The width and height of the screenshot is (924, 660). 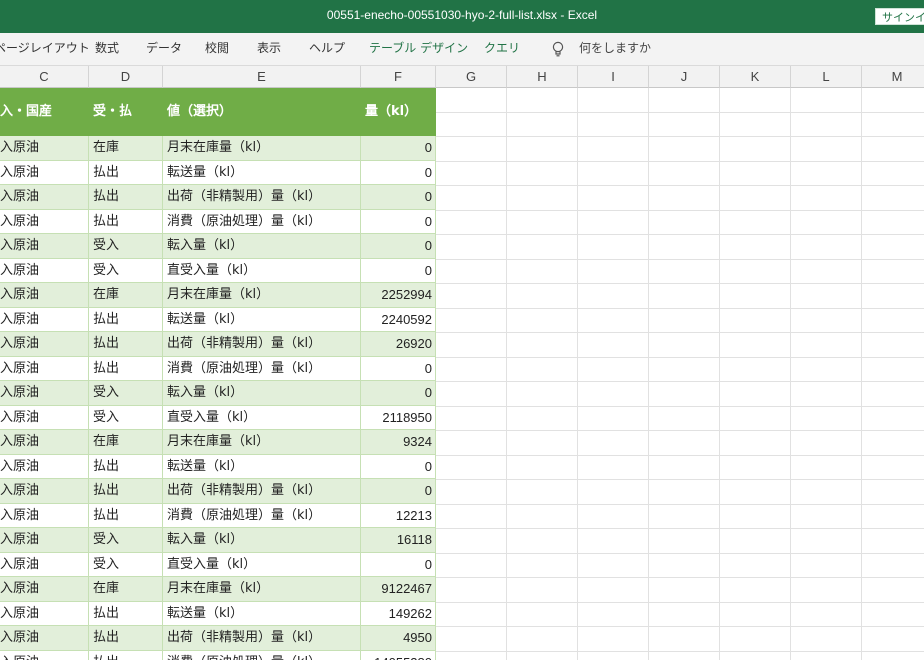 What do you see at coordinates (398, 442) in the screenshot?
I see `cell-volume: 9324` at bounding box center [398, 442].